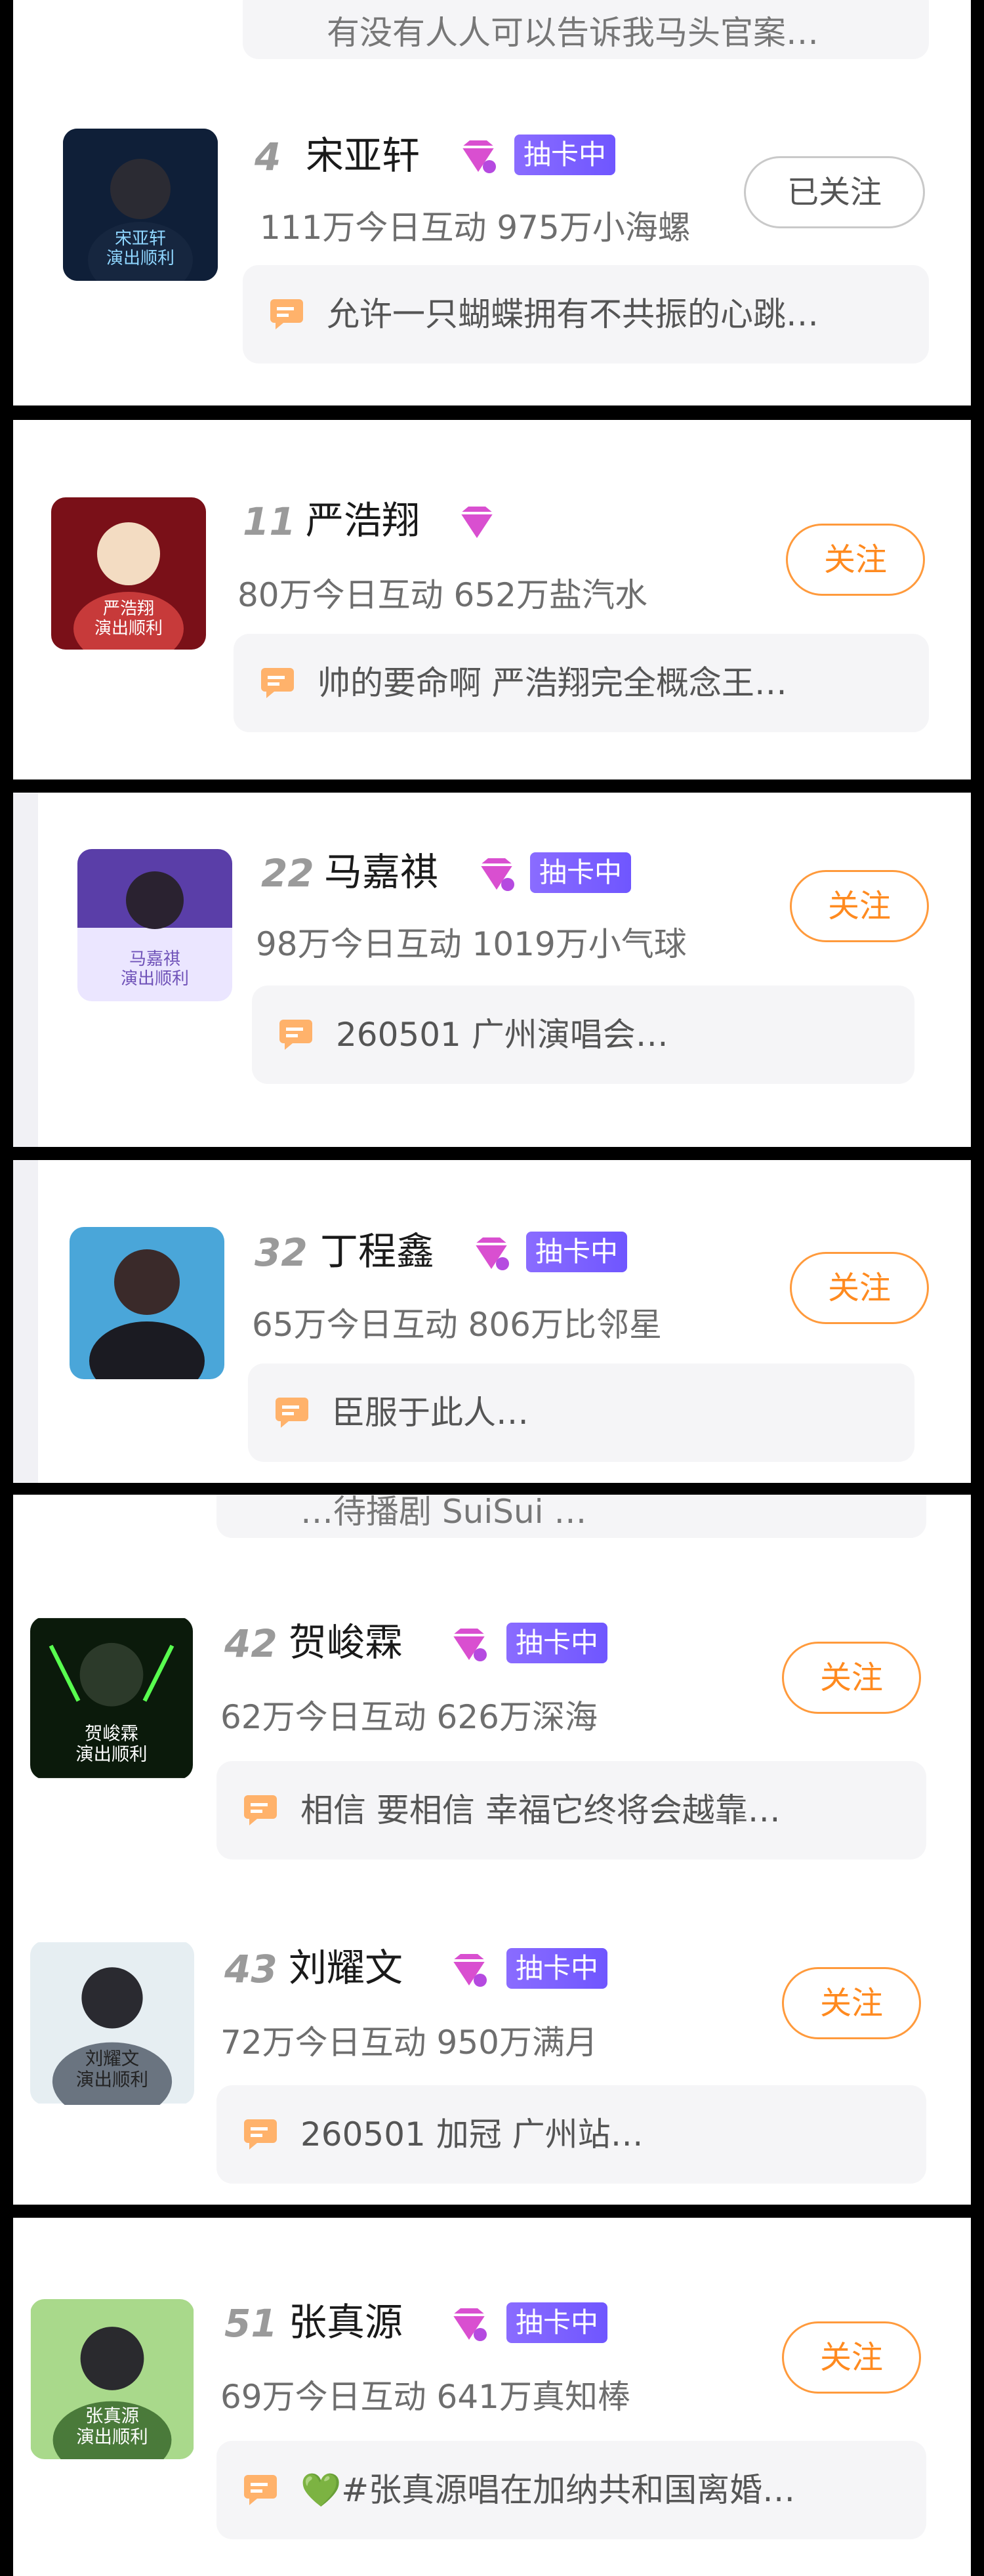 The width and height of the screenshot is (984, 2576). I want to click on rank-number: 42, so click(251, 1644).